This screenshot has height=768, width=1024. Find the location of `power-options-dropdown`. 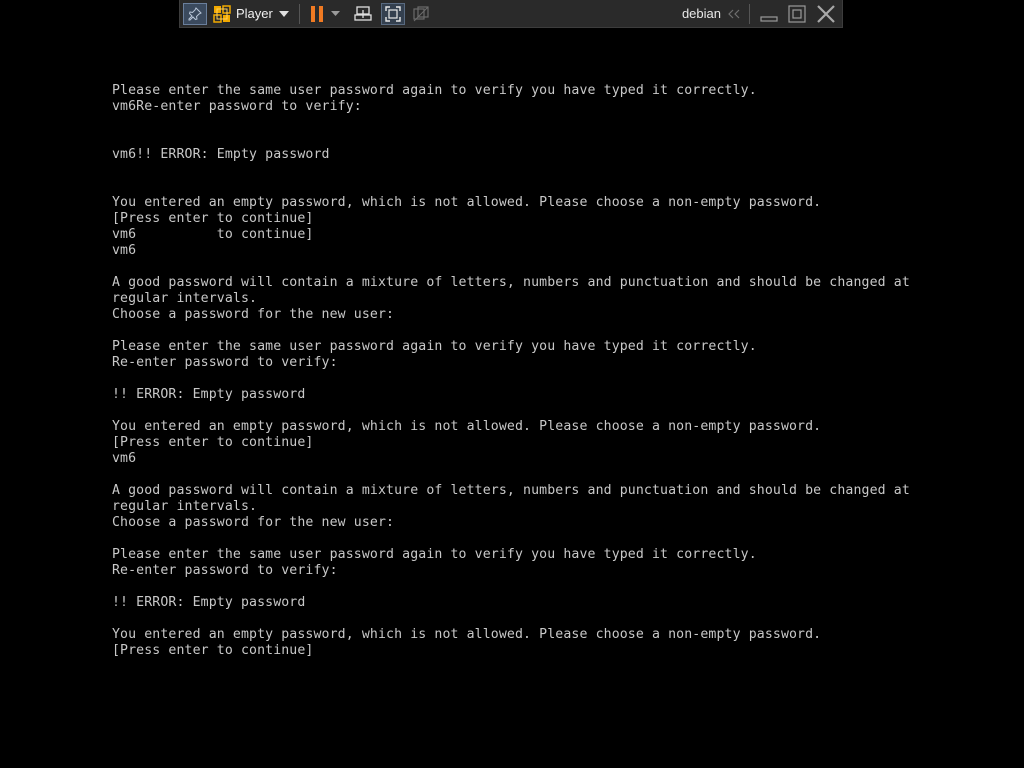

power-options-dropdown is located at coordinates (336, 14).